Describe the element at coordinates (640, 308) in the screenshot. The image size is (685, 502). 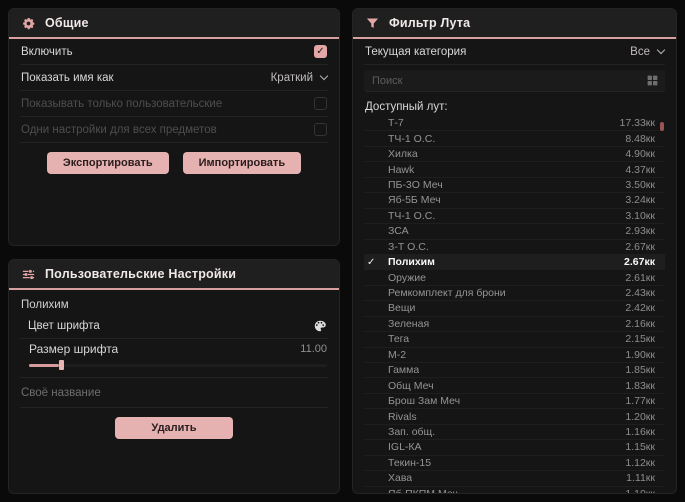
I see `loot-item-value: 2.42кк` at that location.